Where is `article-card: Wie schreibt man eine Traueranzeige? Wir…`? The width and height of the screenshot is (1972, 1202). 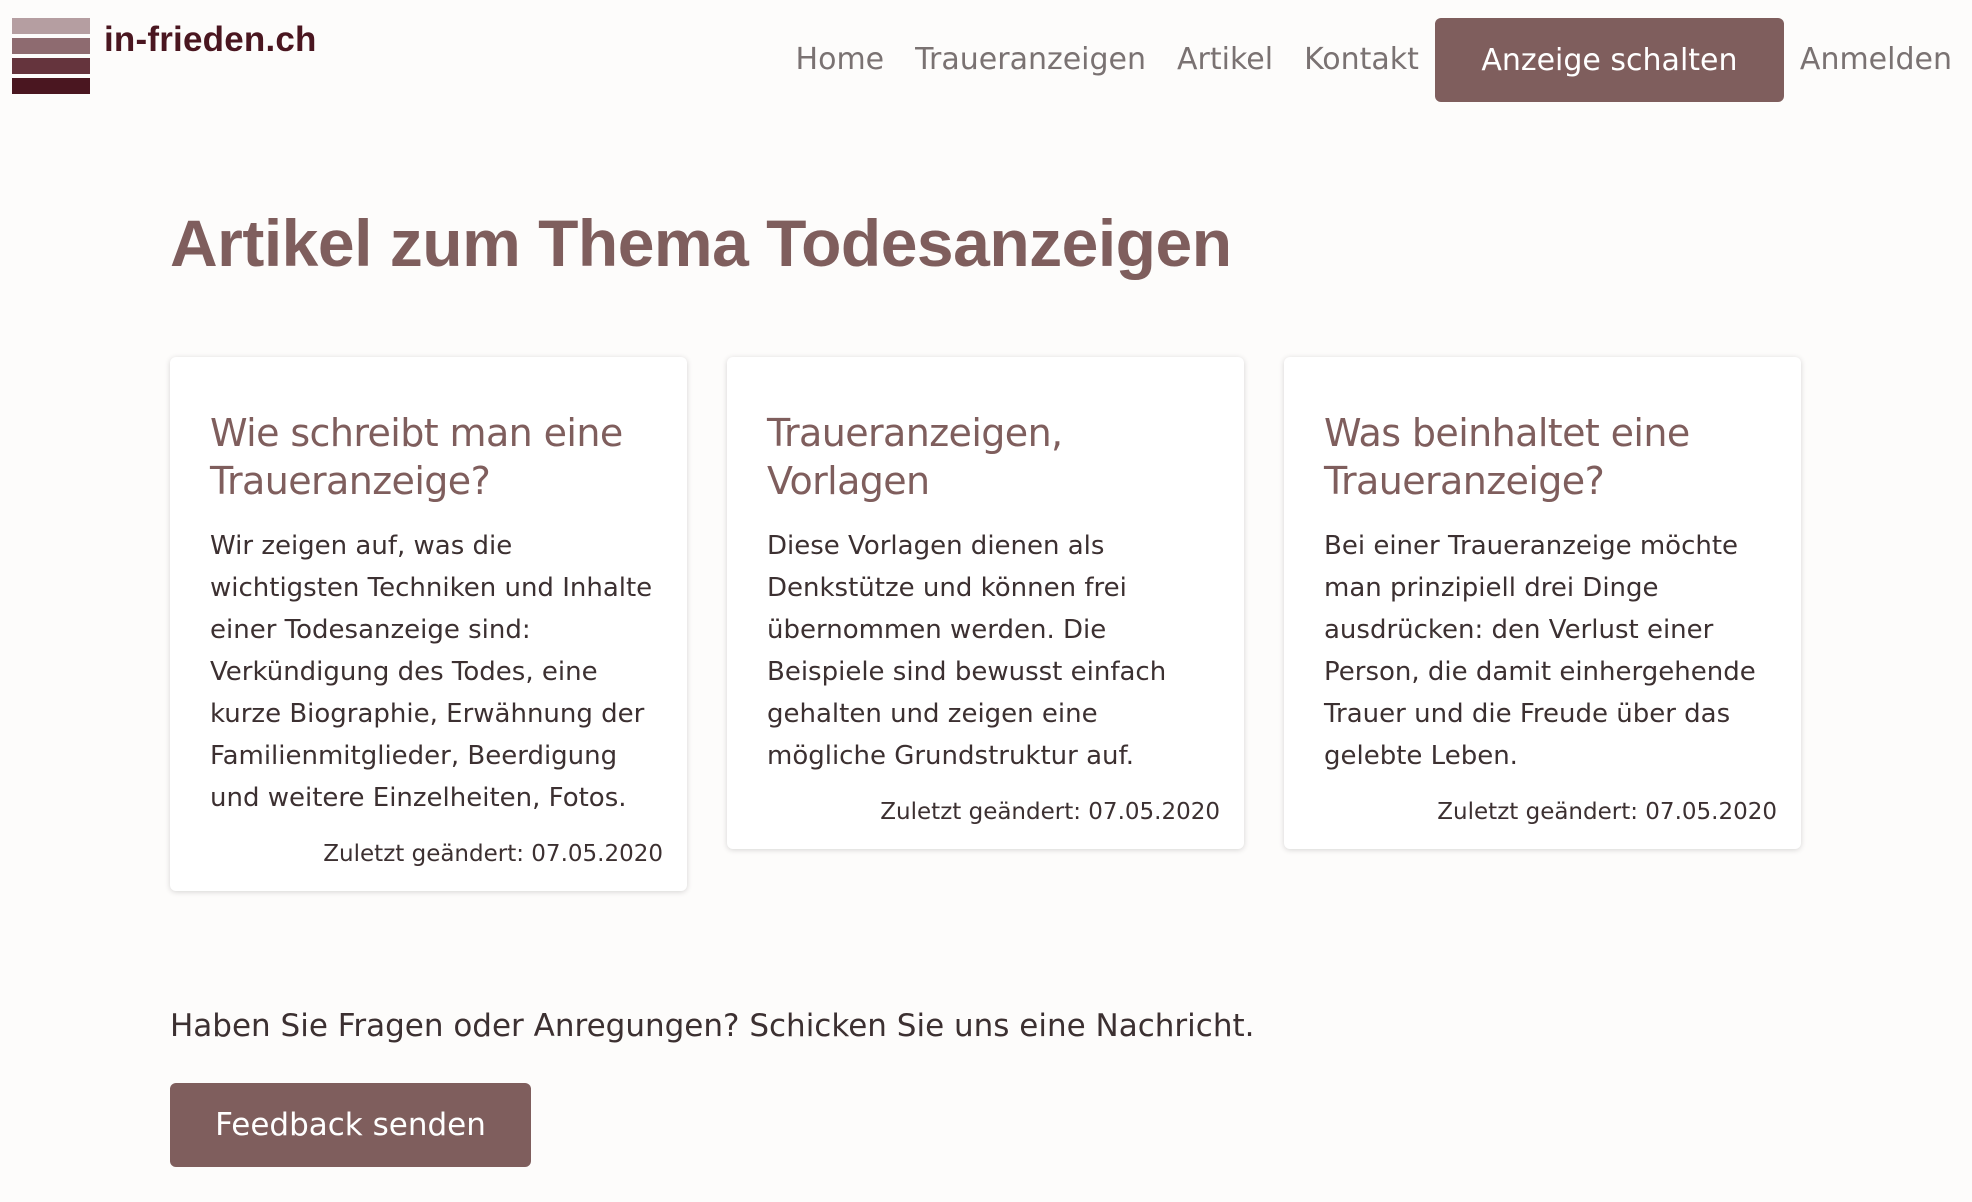
article-card: Wie schreibt man eine Traueranzeige? Wir… is located at coordinates (428, 624).